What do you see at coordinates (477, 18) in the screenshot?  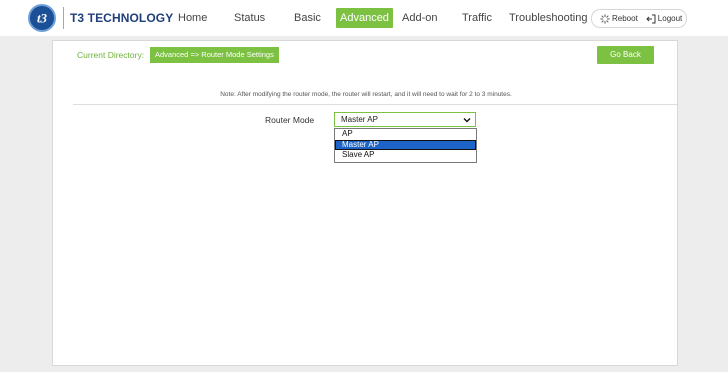 I see `nav-traffic: Traffic` at bounding box center [477, 18].